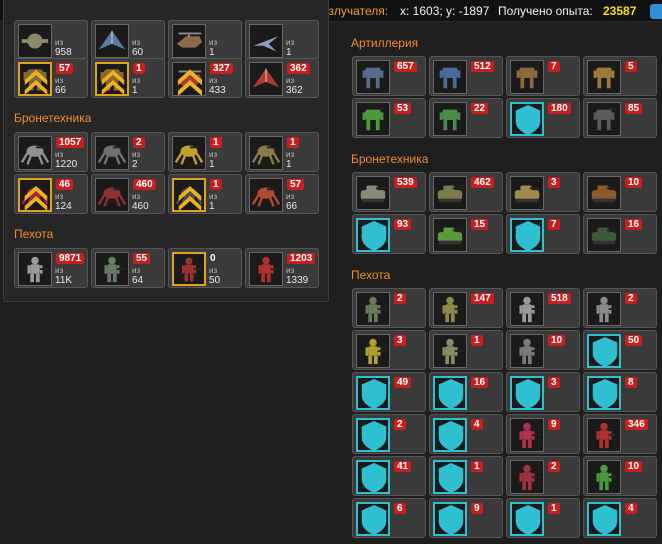  What do you see at coordinates (282, 268) in the screenshot?
I see `unit-card: 1203 из 1339` at bounding box center [282, 268].